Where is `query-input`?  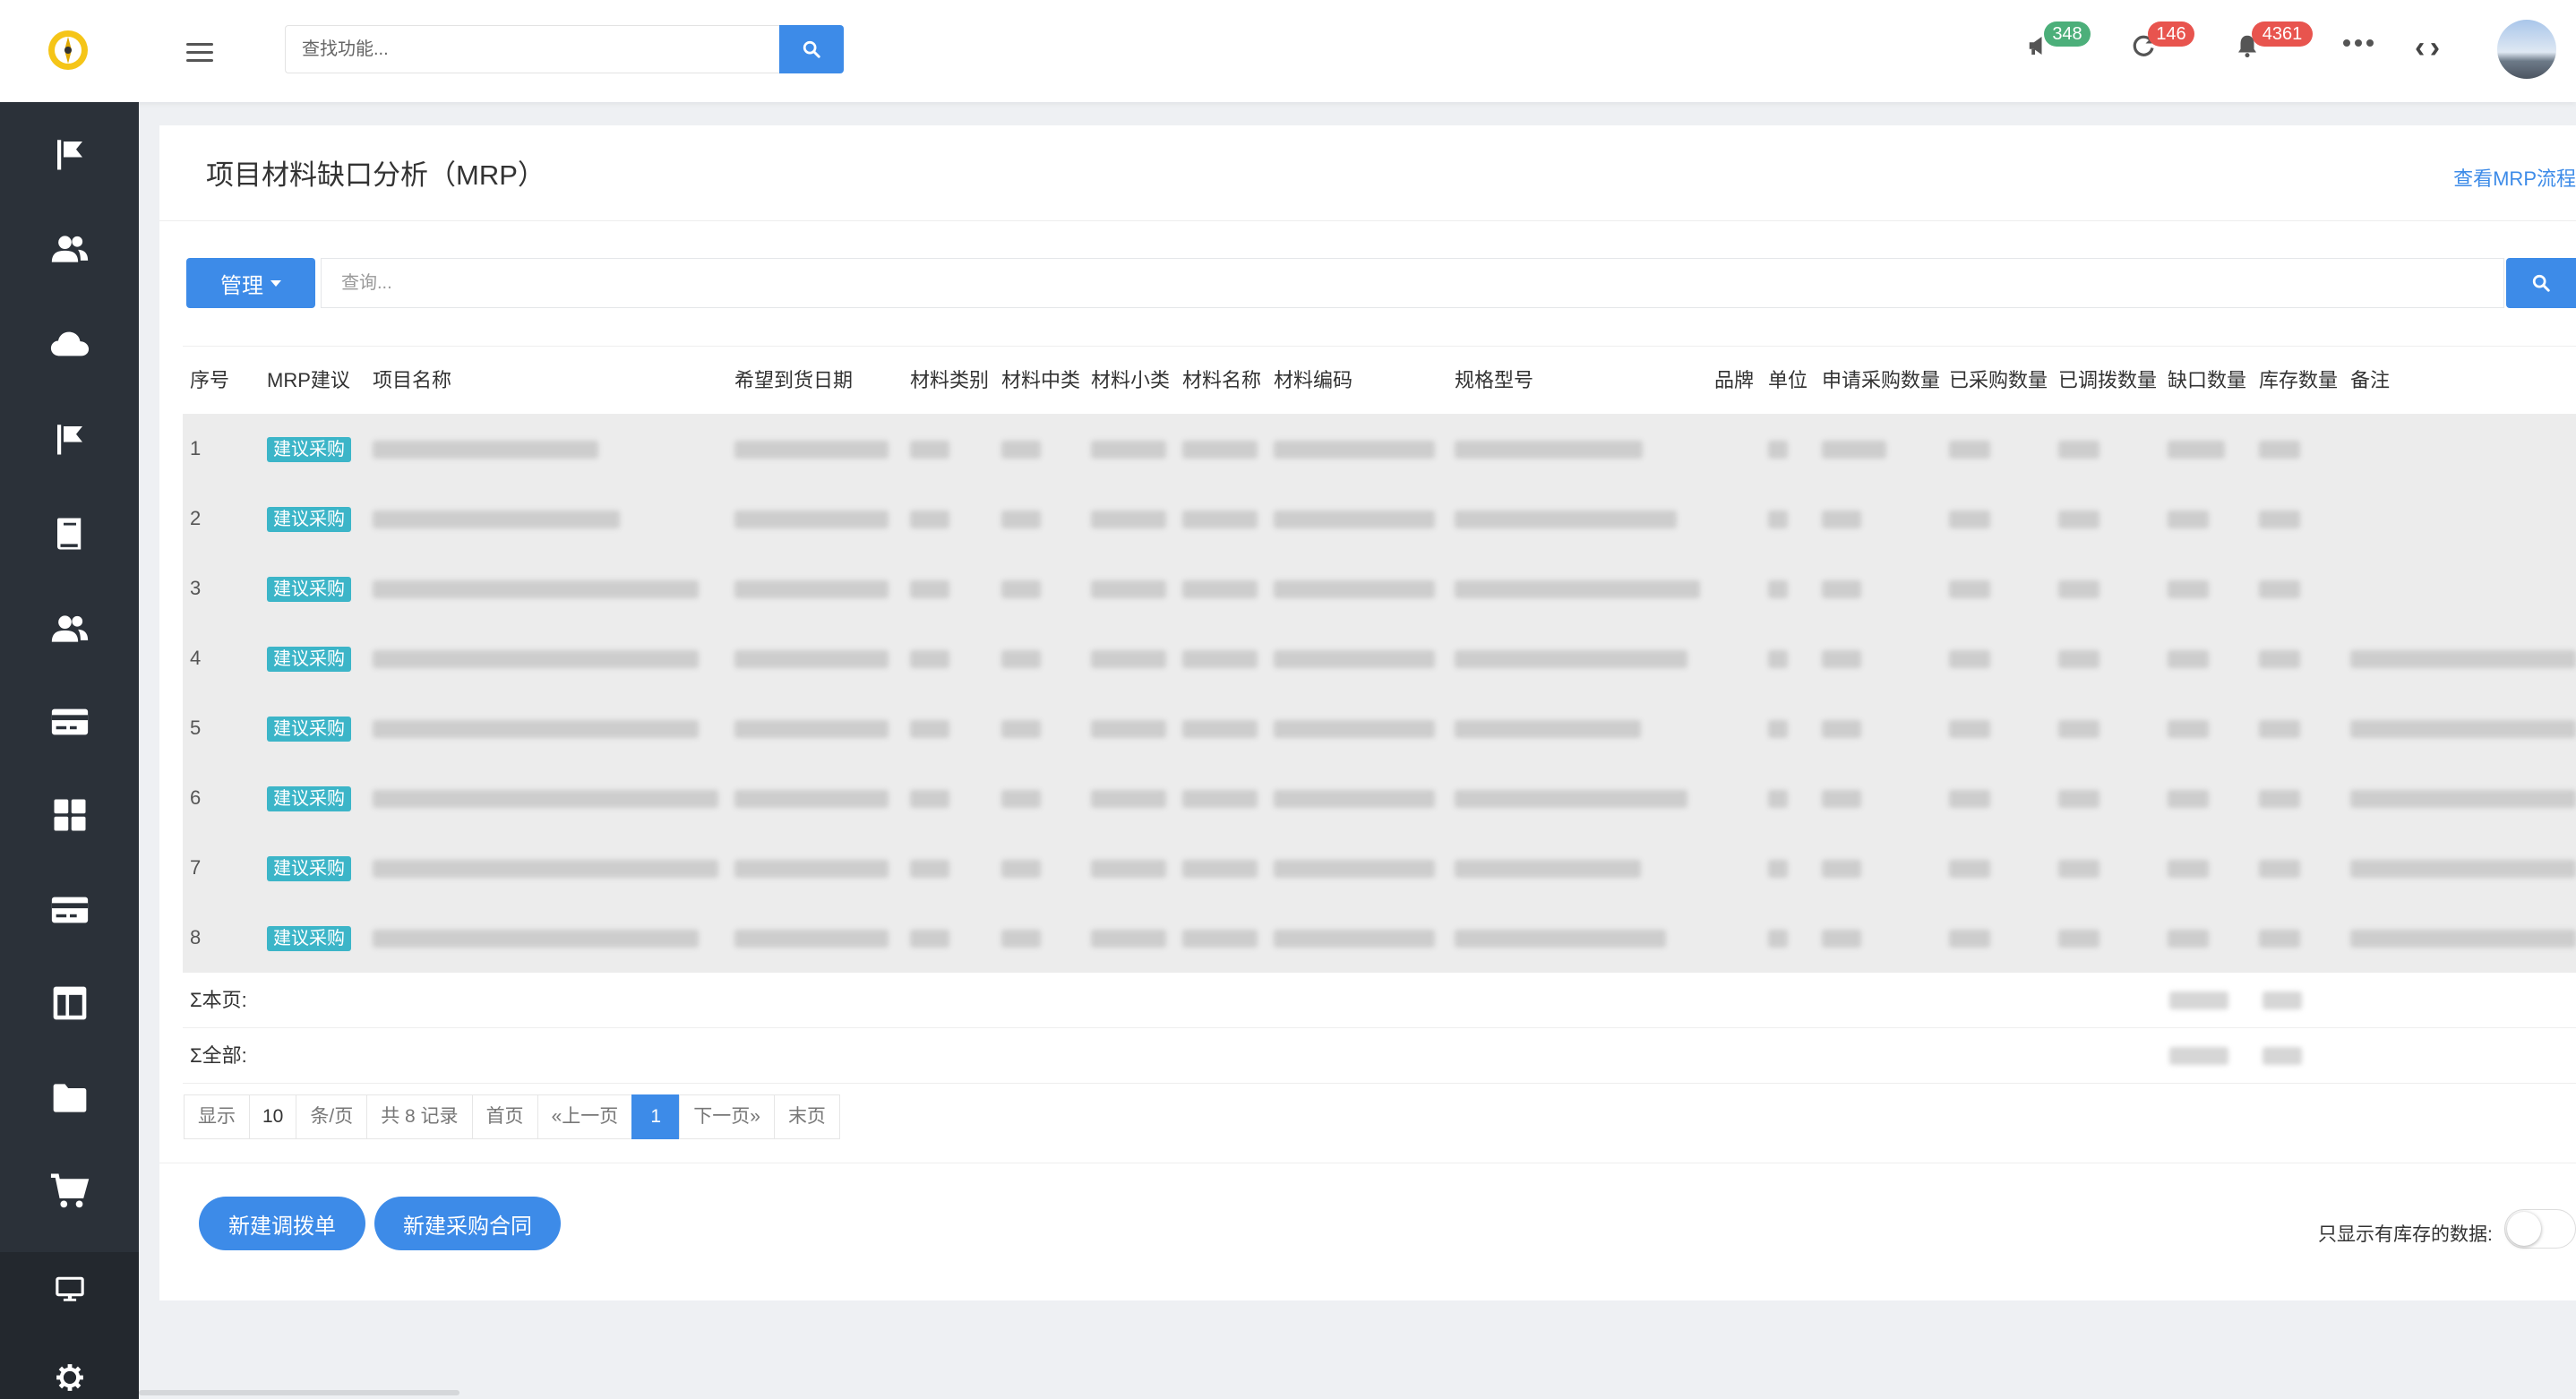 query-input is located at coordinates (1412, 283).